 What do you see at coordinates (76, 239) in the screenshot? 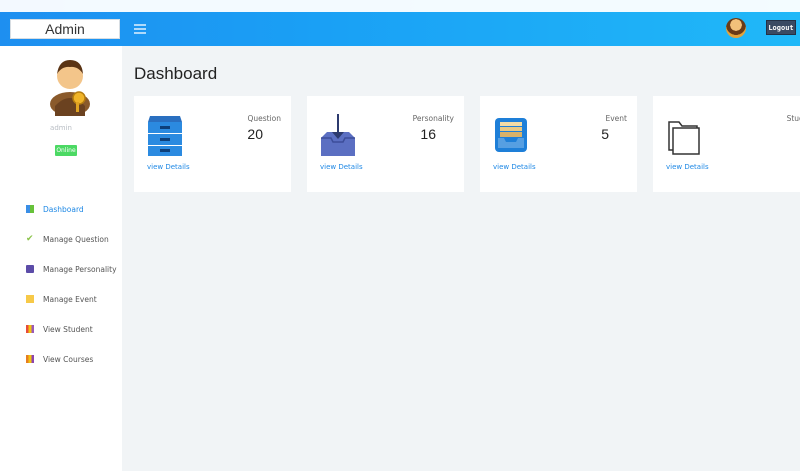
I see `sidebar-item-label: Manage Question` at bounding box center [76, 239].